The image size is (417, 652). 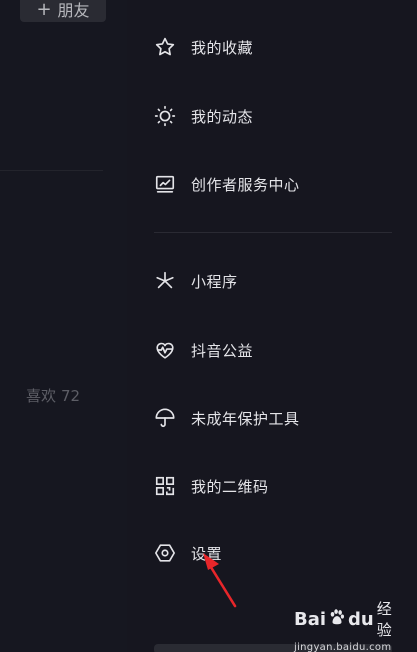 What do you see at coordinates (222, 116) in the screenshot?
I see `menu-item-label: 我的动态` at bounding box center [222, 116].